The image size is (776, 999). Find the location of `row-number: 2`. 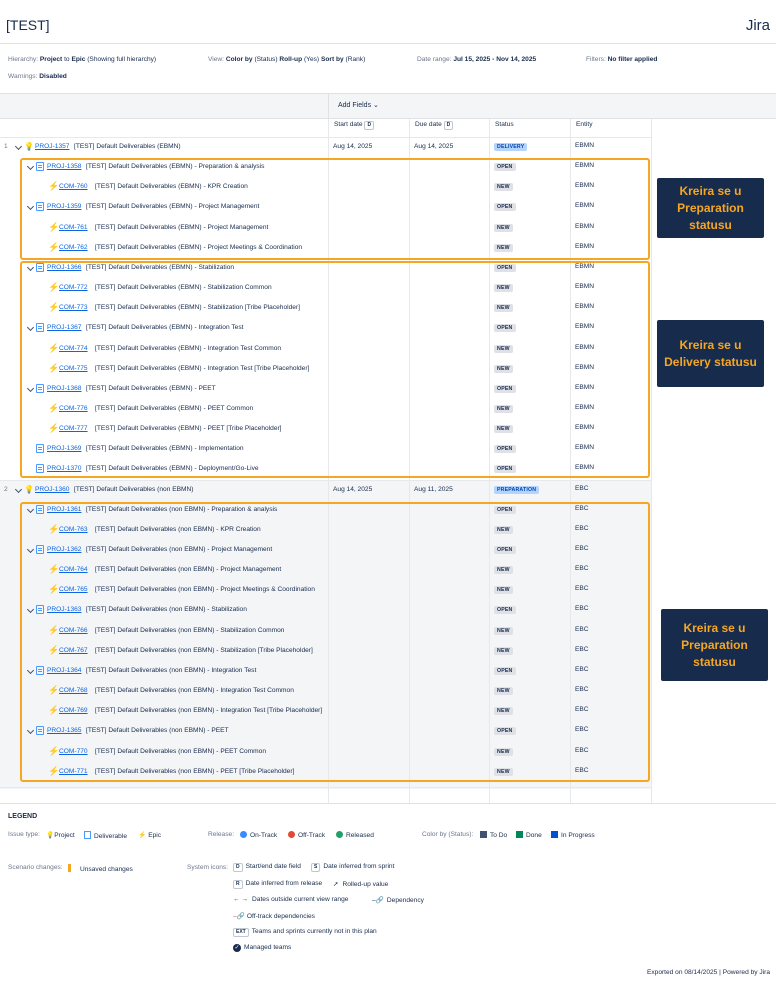

row-number: 2 is located at coordinates (6, 489).